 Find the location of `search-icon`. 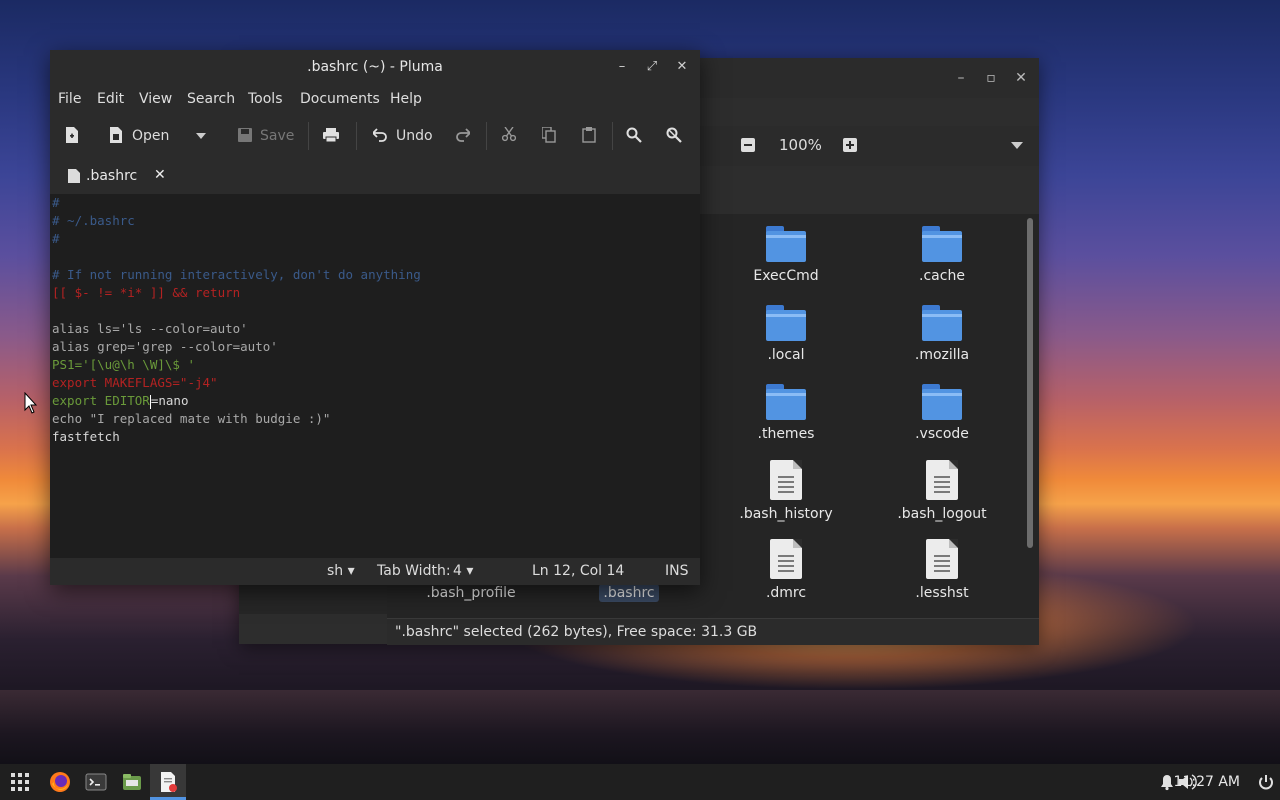

search-icon is located at coordinates (634, 136).